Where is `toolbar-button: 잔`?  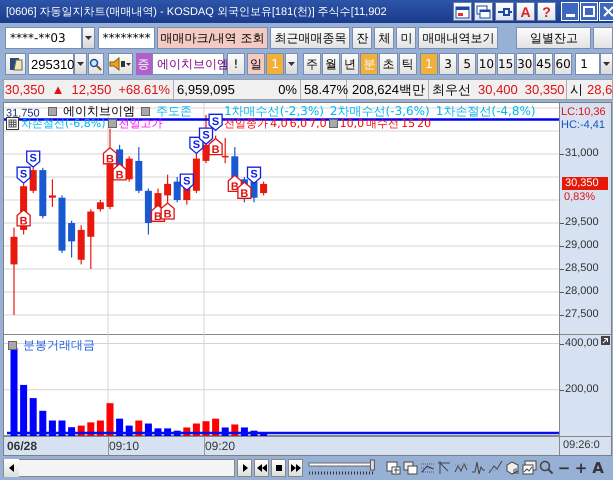
toolbar-button: 잔 is located at coordinates (362, 38).